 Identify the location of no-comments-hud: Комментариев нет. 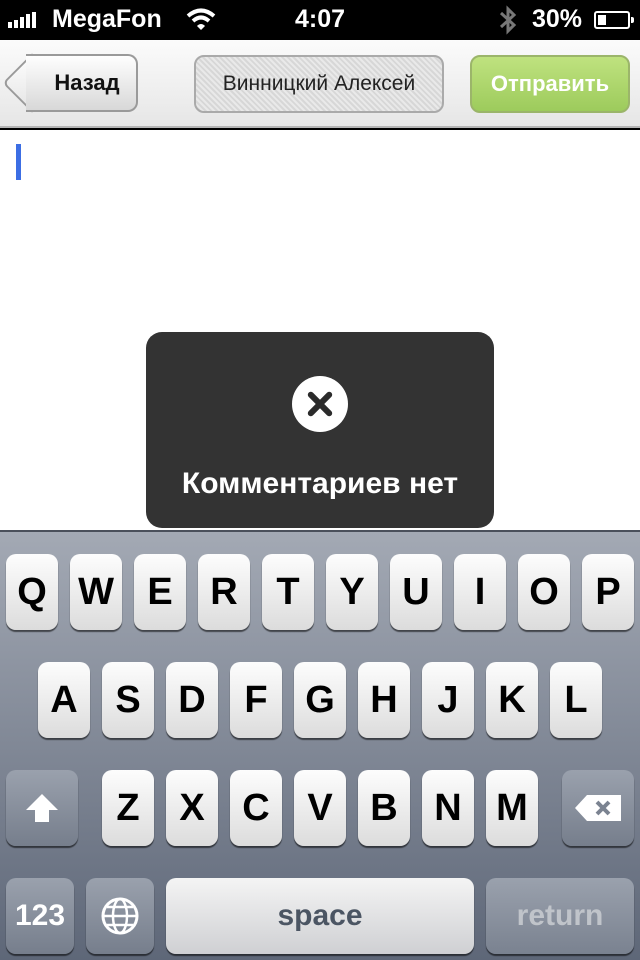
(320, 430).